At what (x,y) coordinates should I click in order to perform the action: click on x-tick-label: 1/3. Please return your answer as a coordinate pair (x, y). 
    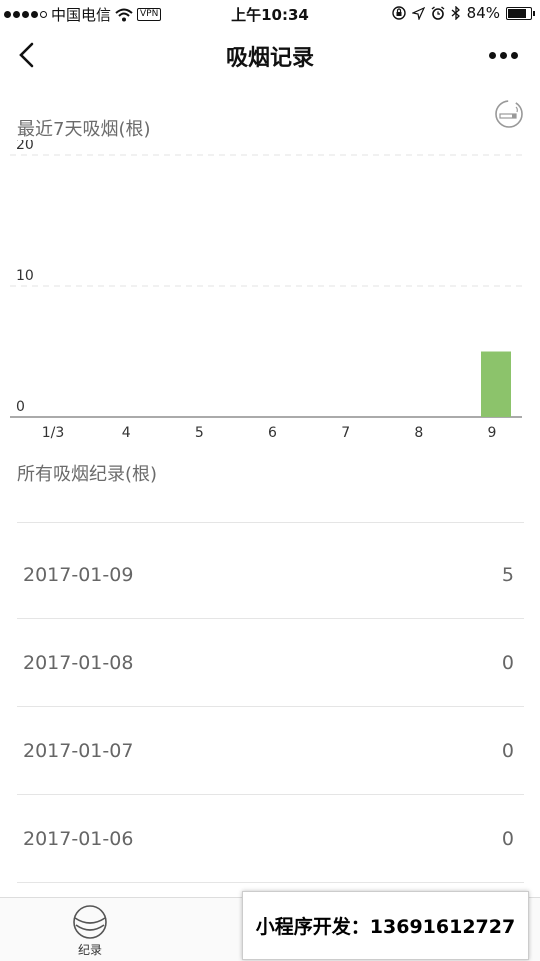
    Looking at the image, I should click on (53, 433).